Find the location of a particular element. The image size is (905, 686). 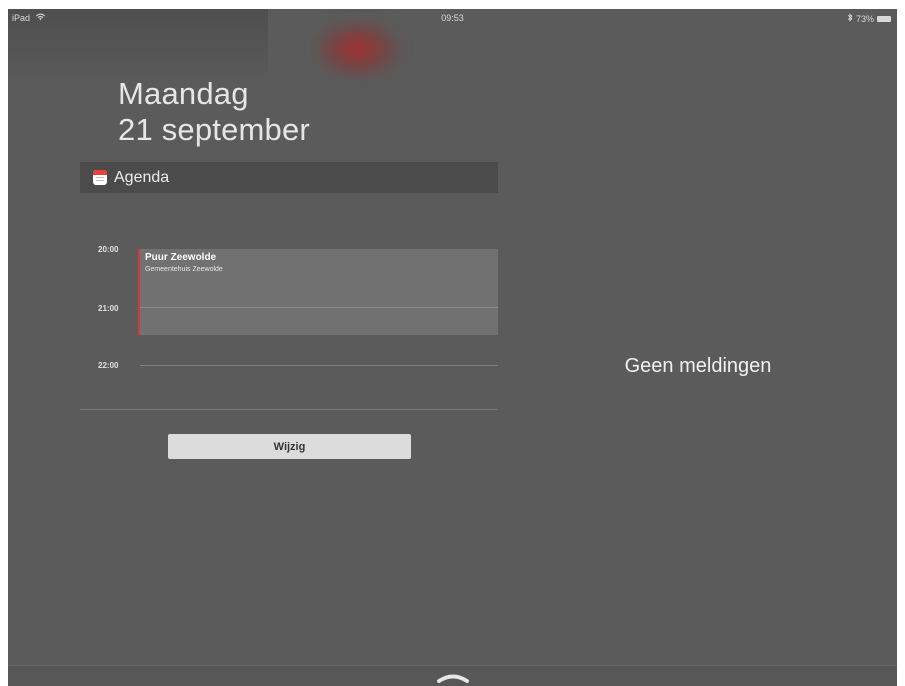

battery-percentage: 73% is located at coordinates (864, 18).